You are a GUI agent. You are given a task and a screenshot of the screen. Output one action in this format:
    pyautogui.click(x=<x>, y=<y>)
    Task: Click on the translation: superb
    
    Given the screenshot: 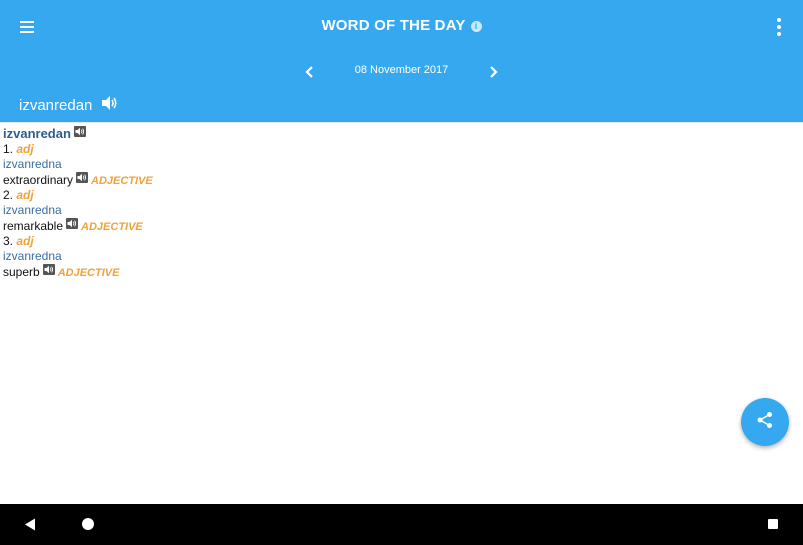 What is the action you would take?
    pyautogui.click(x=21, y=272)
    